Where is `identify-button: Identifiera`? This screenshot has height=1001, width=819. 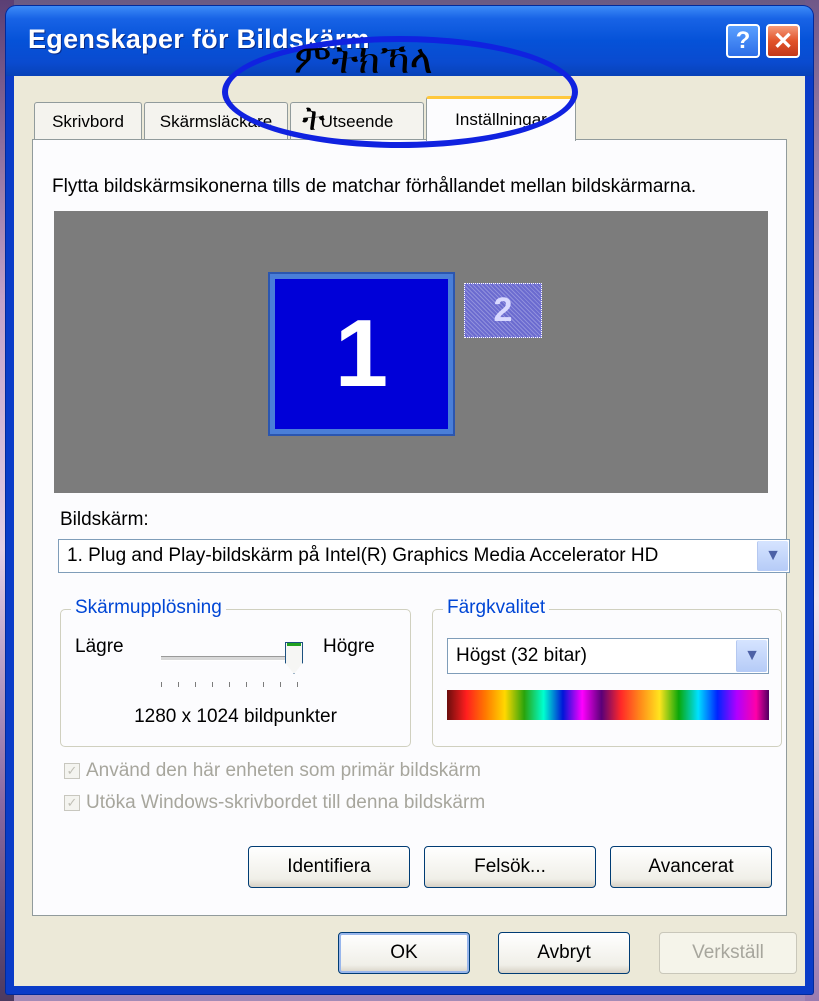
identify-button: Identifiera is located at coordinates (329, 867).